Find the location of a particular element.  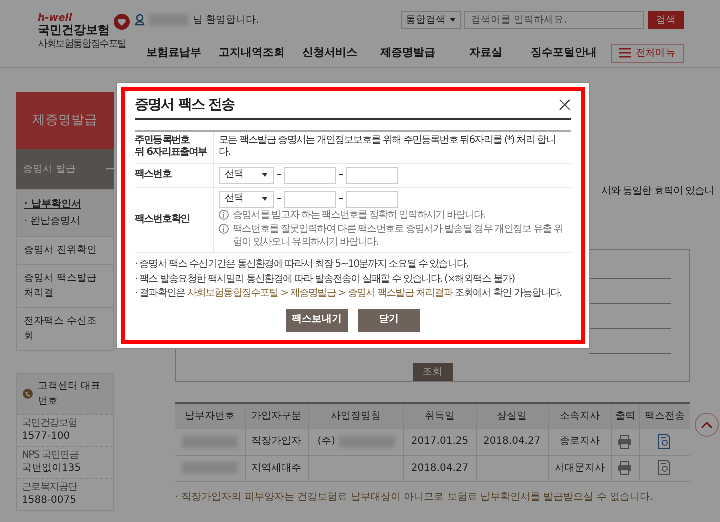

column-header: 가입자구분 is located at coordinates (276, 416).